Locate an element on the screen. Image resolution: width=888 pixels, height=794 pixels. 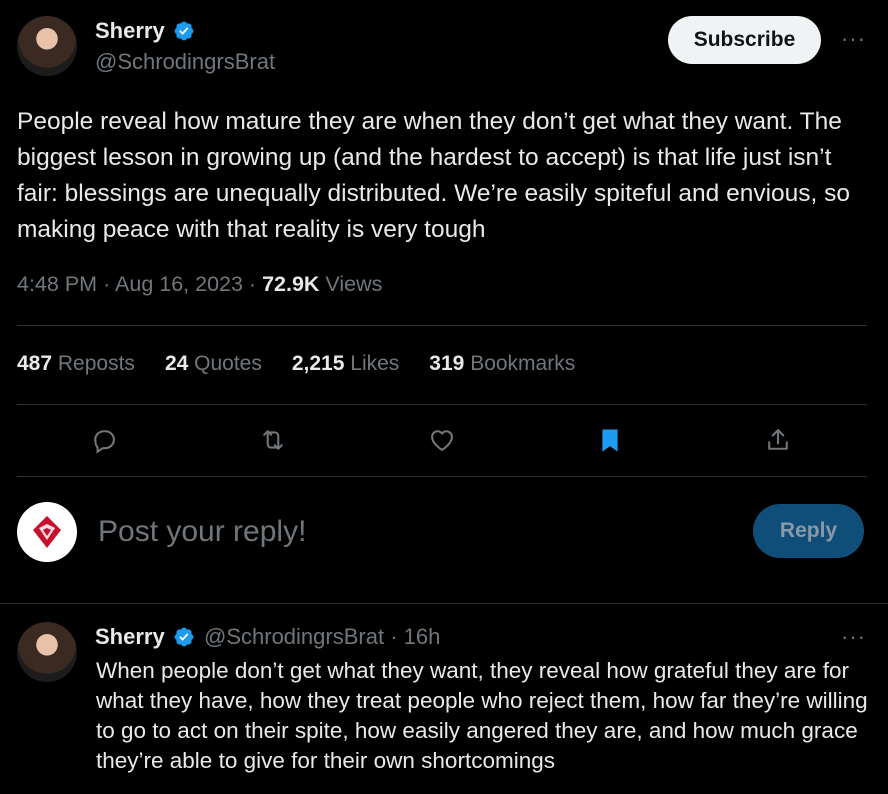
share-icon is located at coordinates (778, 440).